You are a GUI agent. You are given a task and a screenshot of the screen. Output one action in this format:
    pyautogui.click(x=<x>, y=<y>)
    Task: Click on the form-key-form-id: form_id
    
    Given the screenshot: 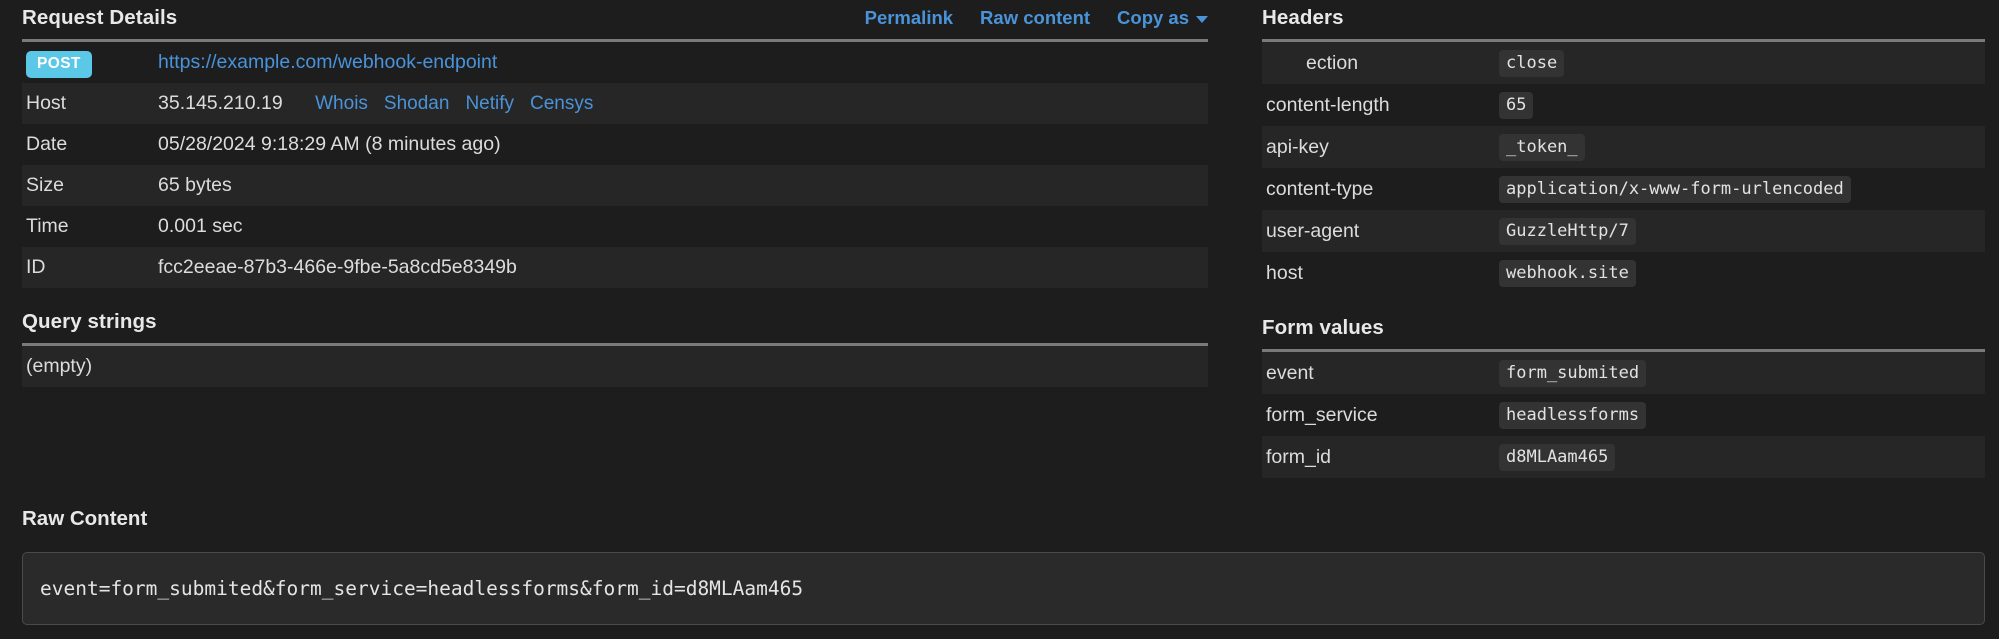 What is the action you would take?
    pyautogui.click(x=1380, y=457)
    